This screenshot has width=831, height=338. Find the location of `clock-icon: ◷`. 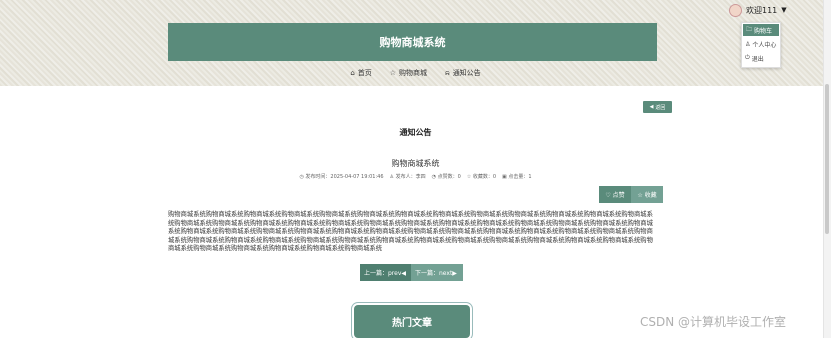

clock-icon: ◷ is located at coordinates (301, 177).